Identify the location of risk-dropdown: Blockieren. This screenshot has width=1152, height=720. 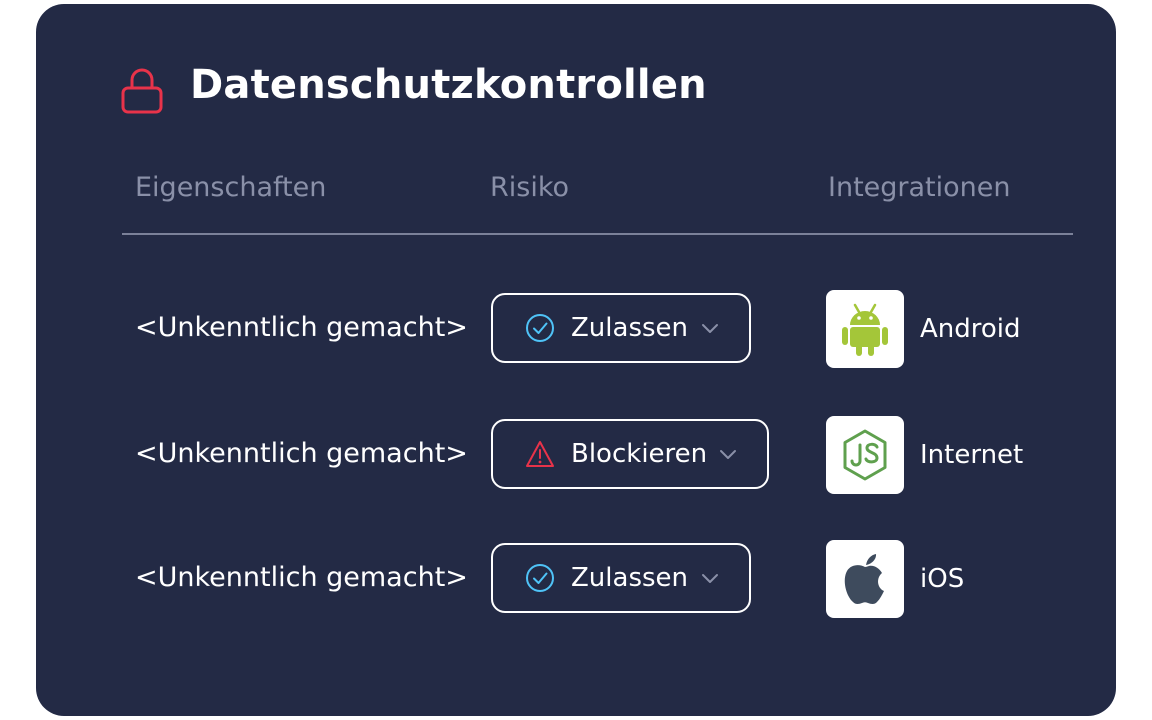
(630, 454).